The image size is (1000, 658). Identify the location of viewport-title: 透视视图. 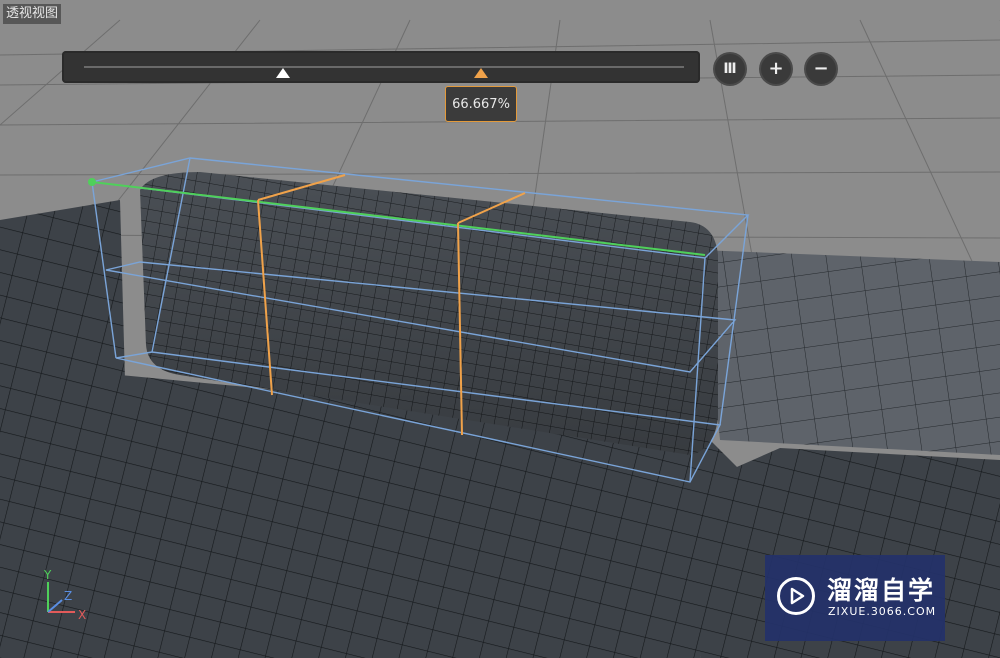
(32, 14).